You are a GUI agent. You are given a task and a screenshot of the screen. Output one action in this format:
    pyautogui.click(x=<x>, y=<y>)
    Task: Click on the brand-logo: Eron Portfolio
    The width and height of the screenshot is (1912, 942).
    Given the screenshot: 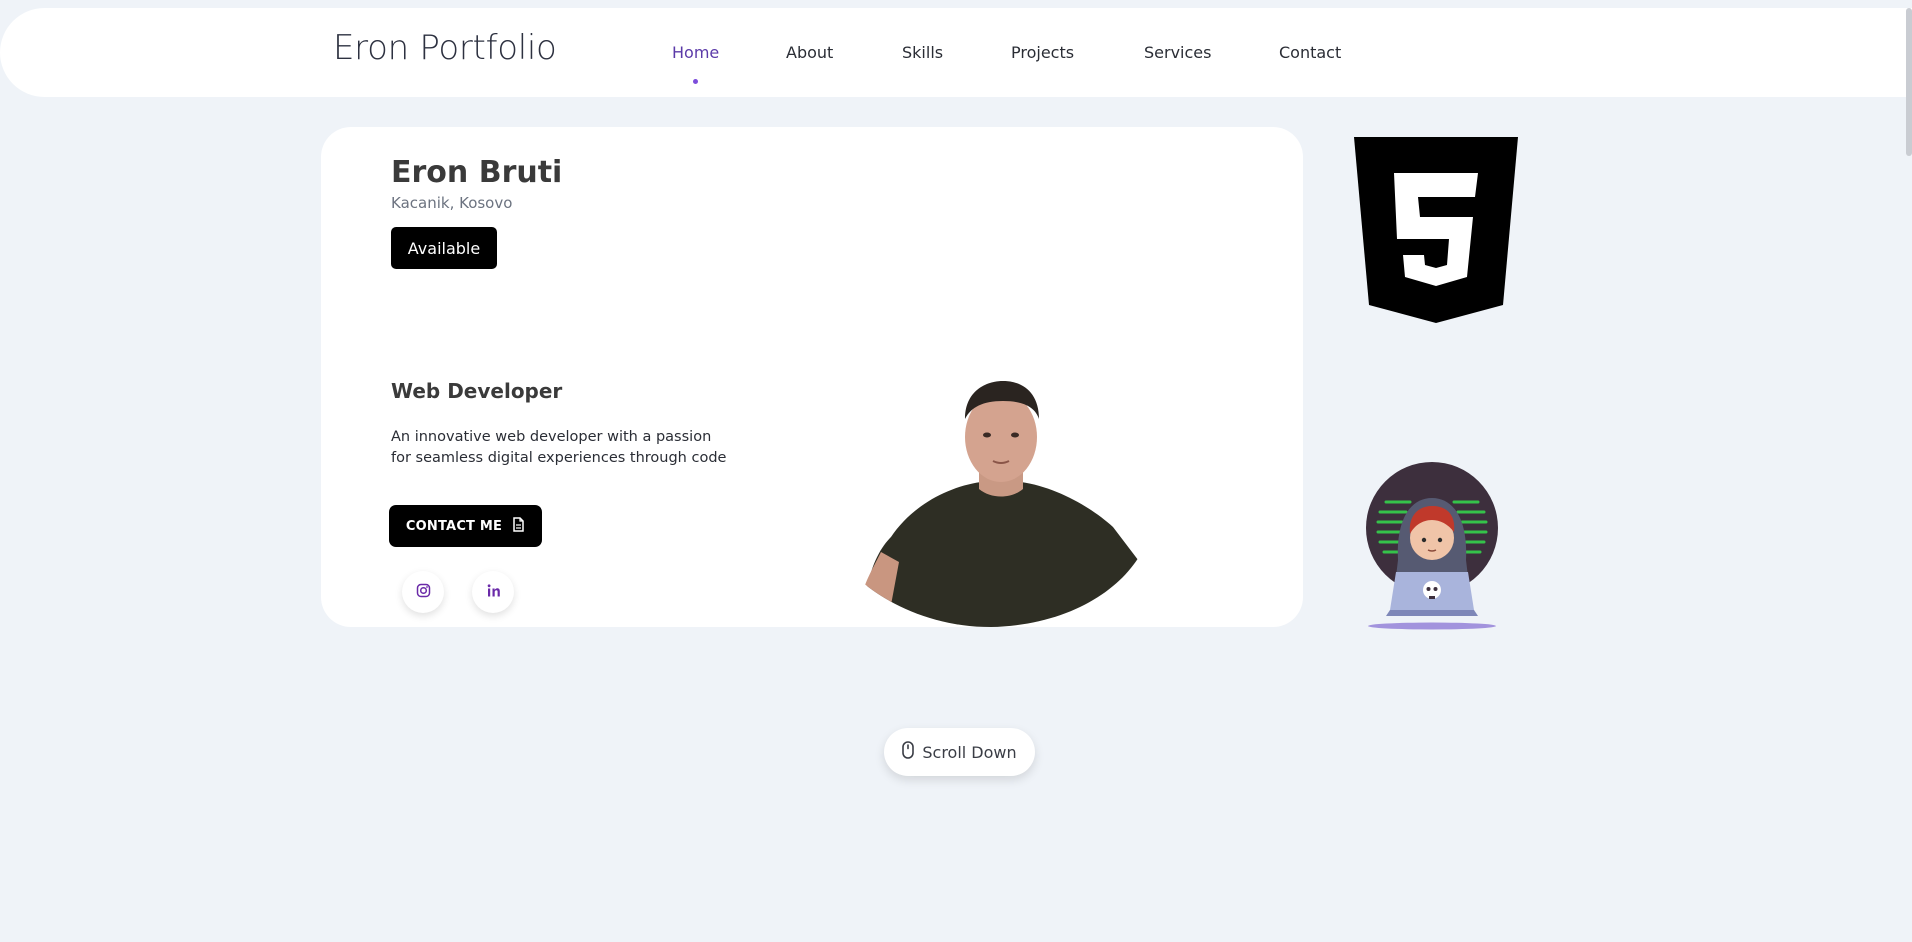 What is the action you would take?
    pyautogui.click(x=445, y=48)
    